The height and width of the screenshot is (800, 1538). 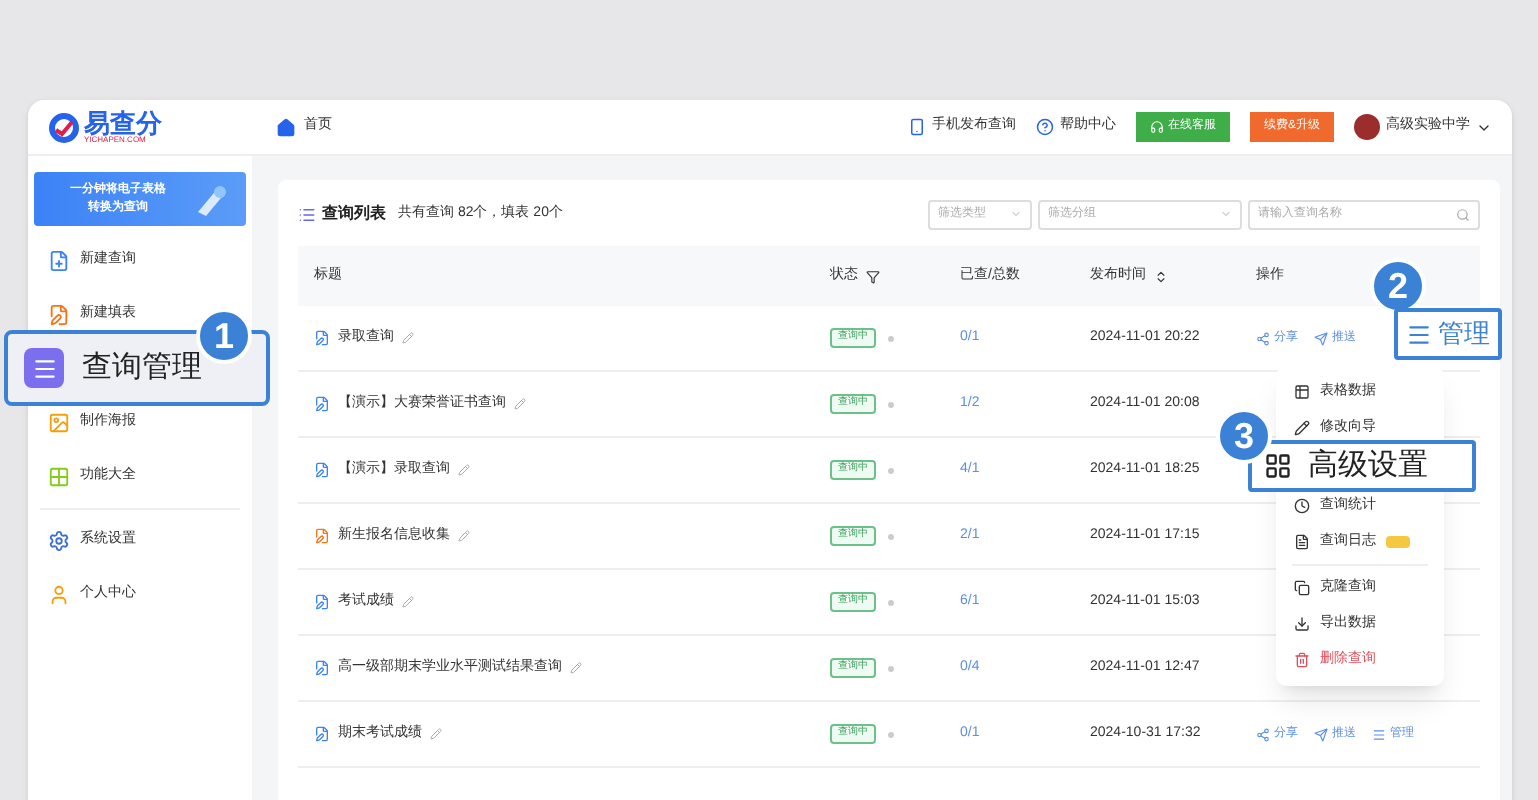 What do you see at coordinates (307, 214) in the screenshot?
I see `list-icon` at bounding box center [307, 214].